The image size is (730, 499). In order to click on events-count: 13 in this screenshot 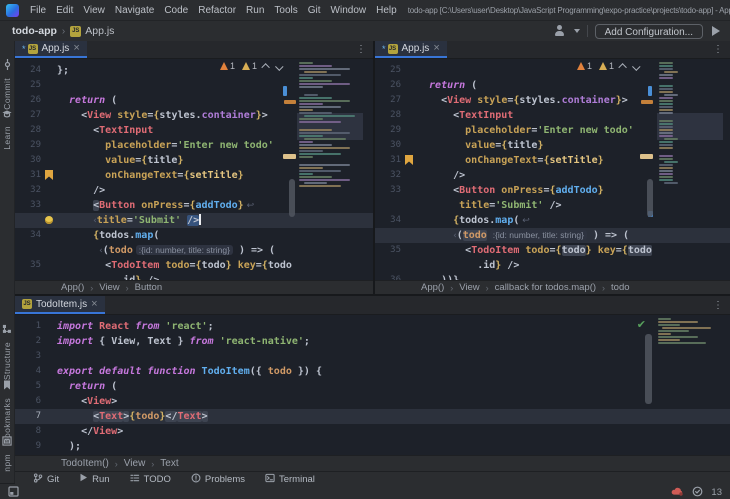, I will do `click(716, 492)`.